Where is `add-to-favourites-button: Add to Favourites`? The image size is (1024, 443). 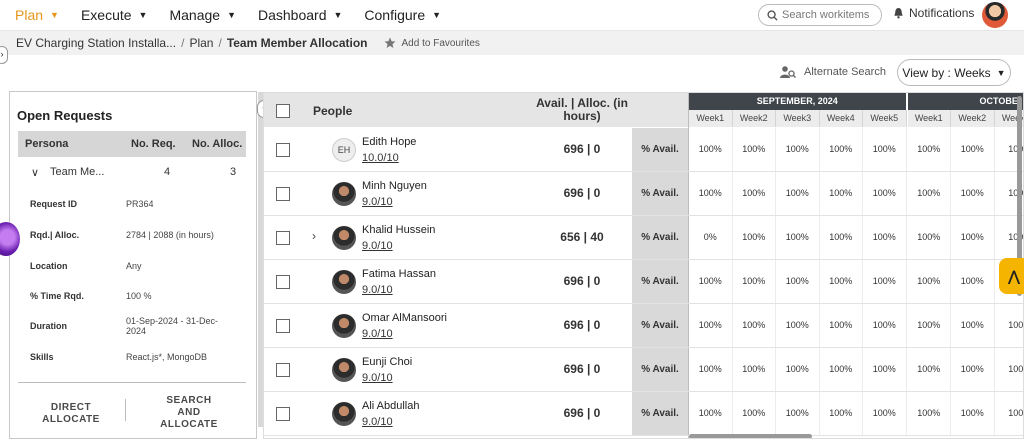 add-to-favourites-button: Add to Favourites is located at coordinates (432, 43).